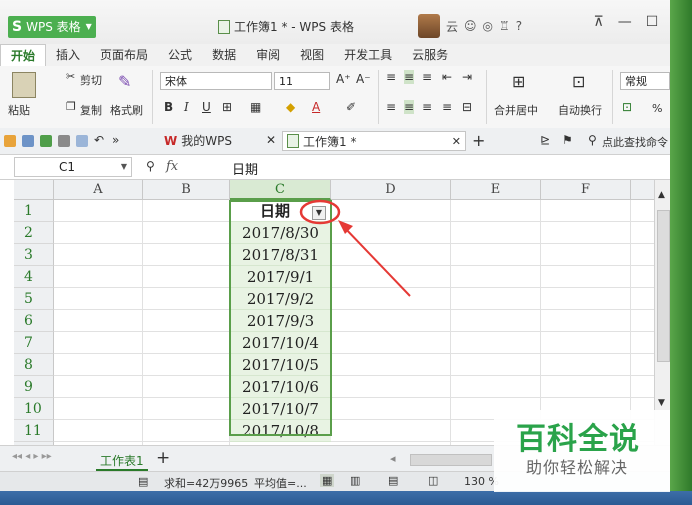 The height and width of the screenshot is (505, 692). I want to click on align-bottom-icon: ≡, so click(427, 77).